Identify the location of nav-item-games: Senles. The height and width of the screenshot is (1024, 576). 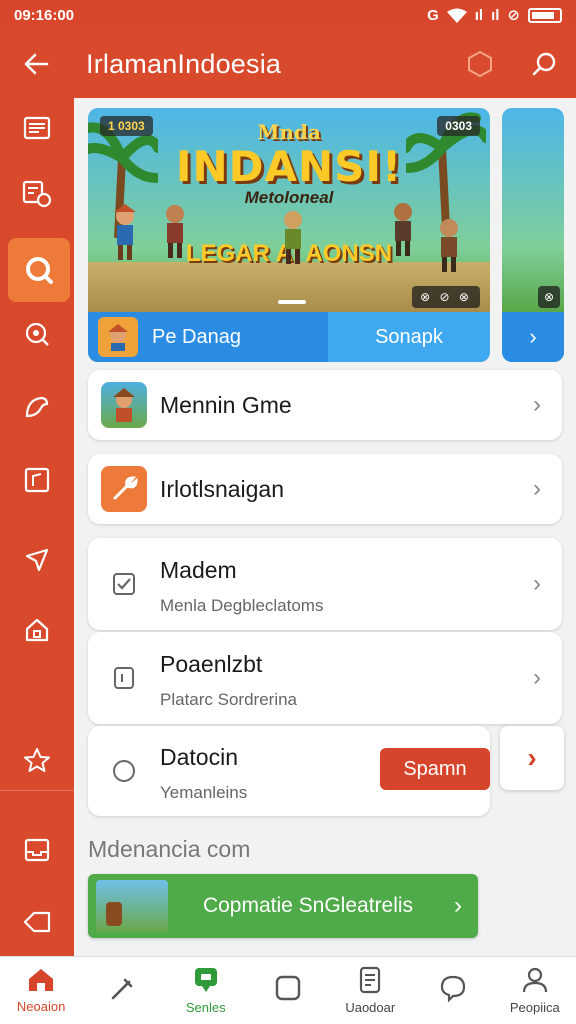
(206, 990).